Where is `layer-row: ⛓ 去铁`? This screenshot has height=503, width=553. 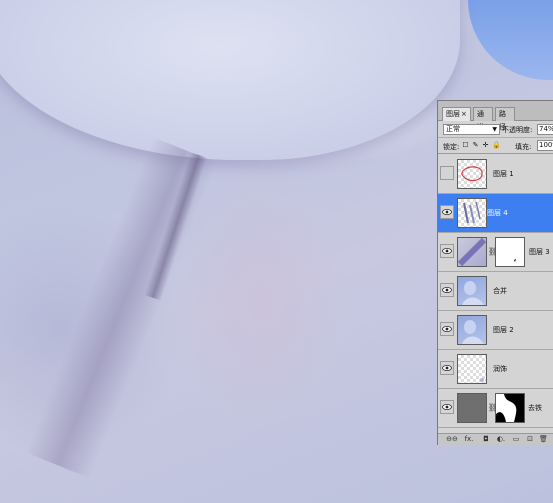
layer-row: ⛓ 去铁 is located at coordinates (495, 408).